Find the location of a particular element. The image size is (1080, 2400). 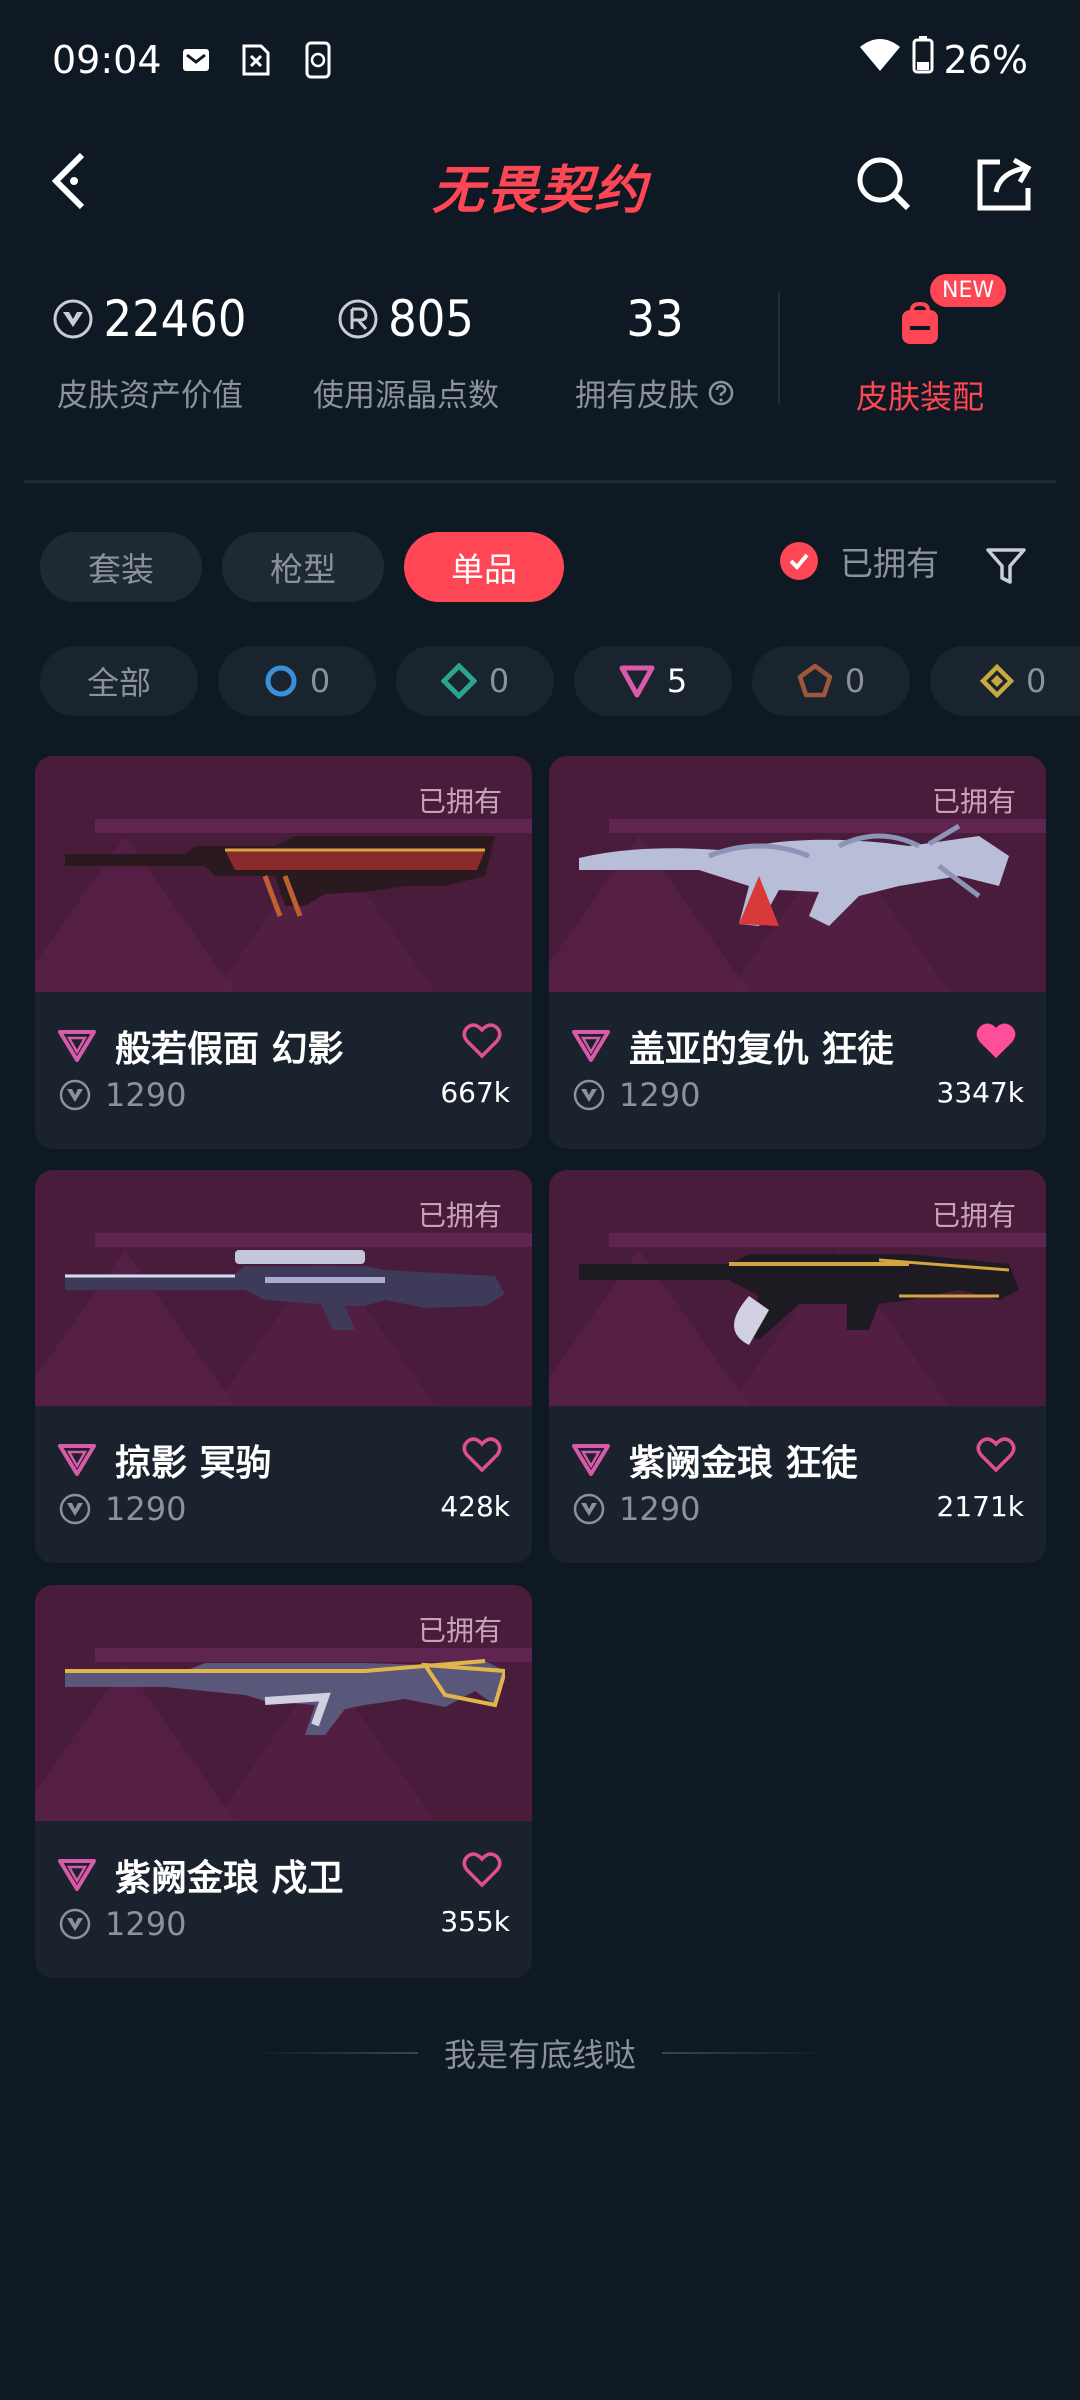

tab-single-item: 单品 is located at coordinates (484, 567).